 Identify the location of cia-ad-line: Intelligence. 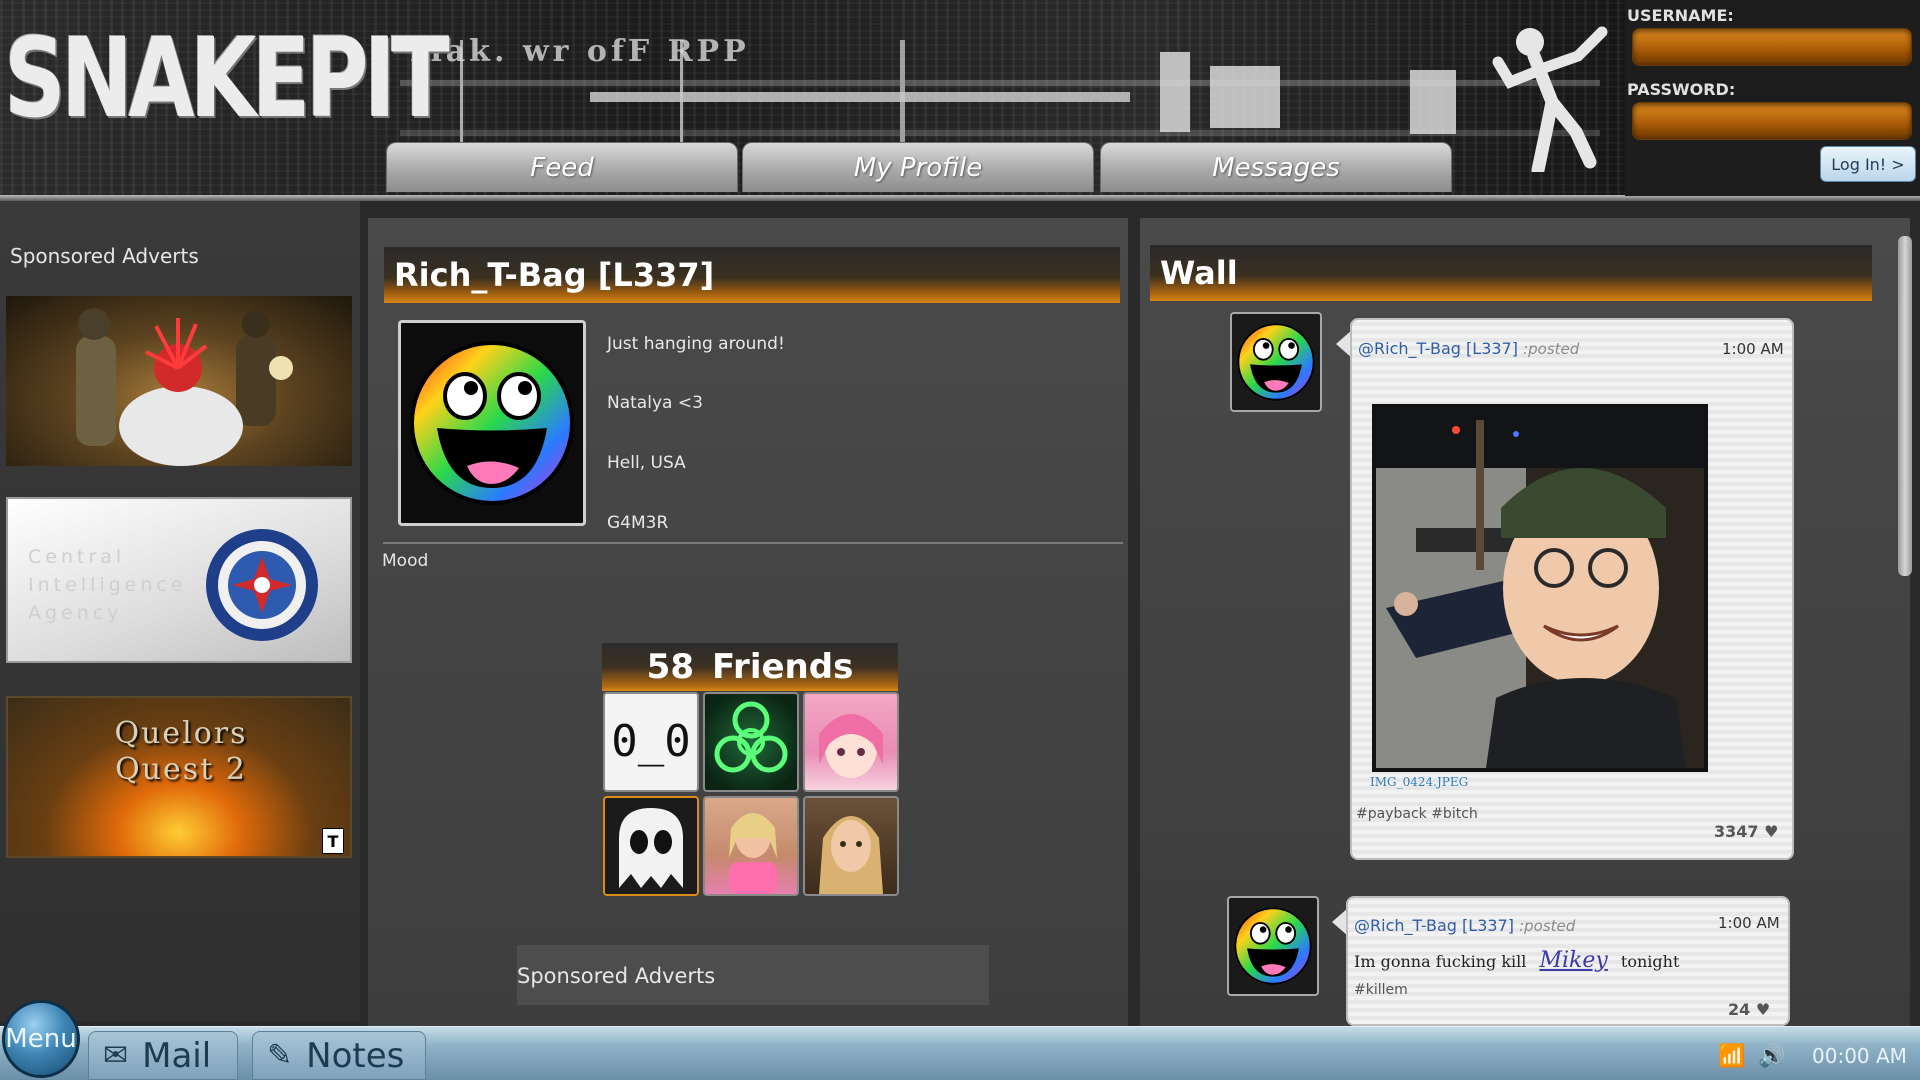
(107, 585).